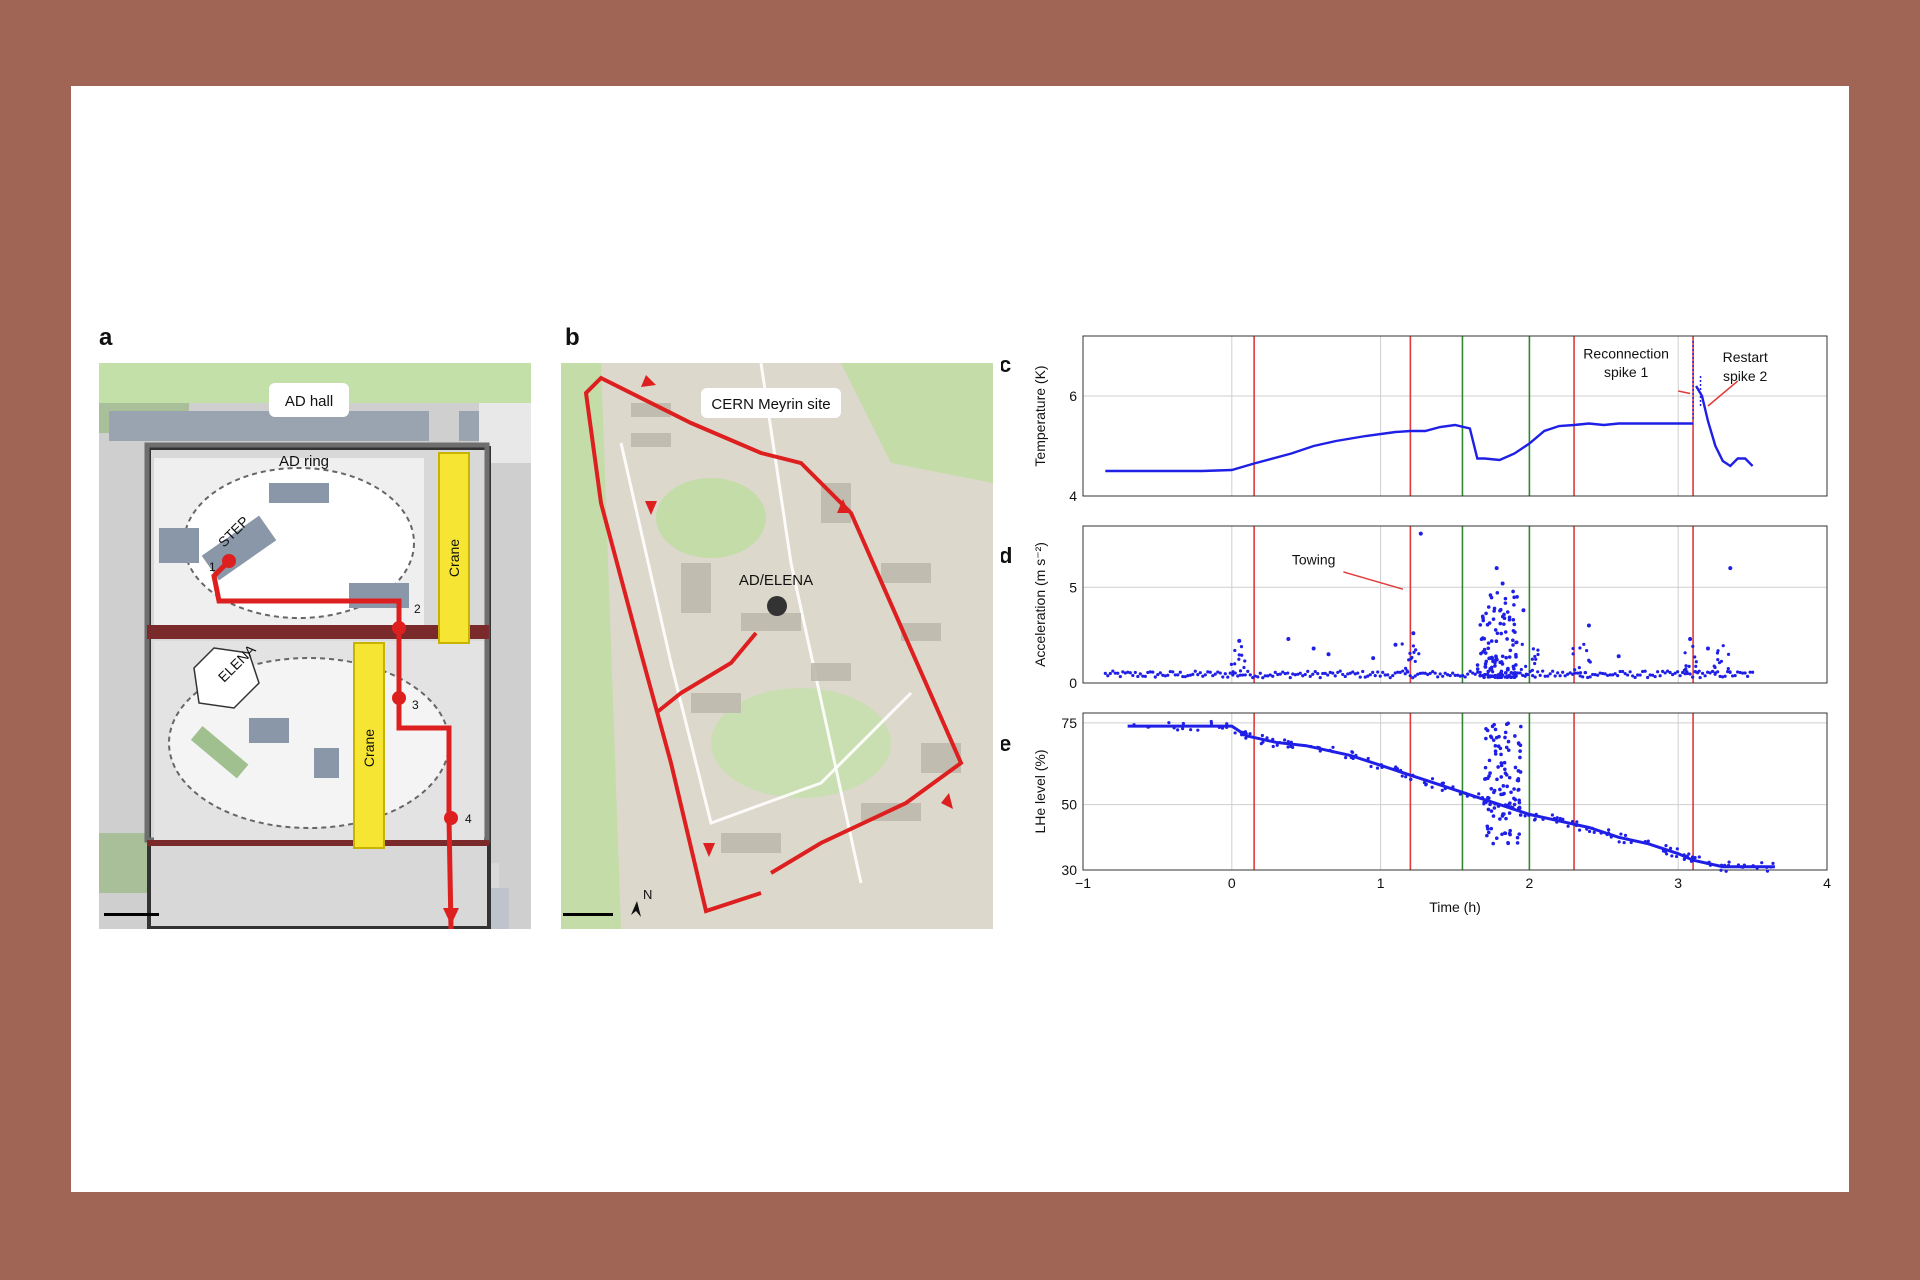 The height and width of the screenshot is (1280, 1920). What do you see at coordinates (1232, 883) in the screenshot?
I see `x-tick-label: 0` at bounding box center [1232, 883].